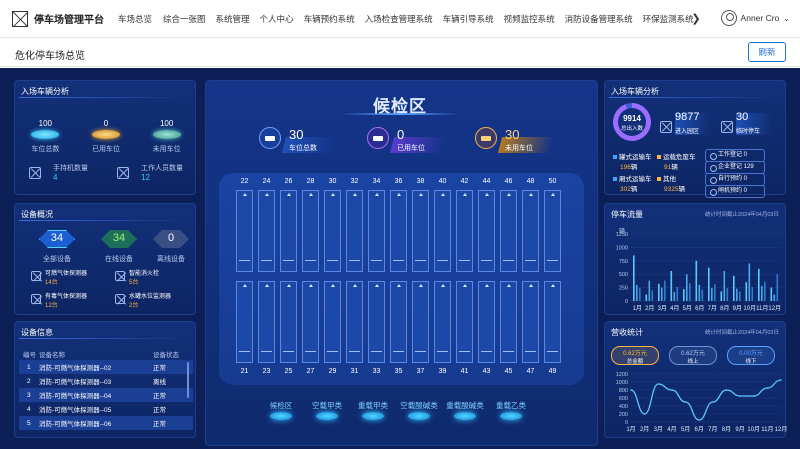 This screenshot has width=800, height=449. I want to click on gas-detector-icon, so click(36, 276).